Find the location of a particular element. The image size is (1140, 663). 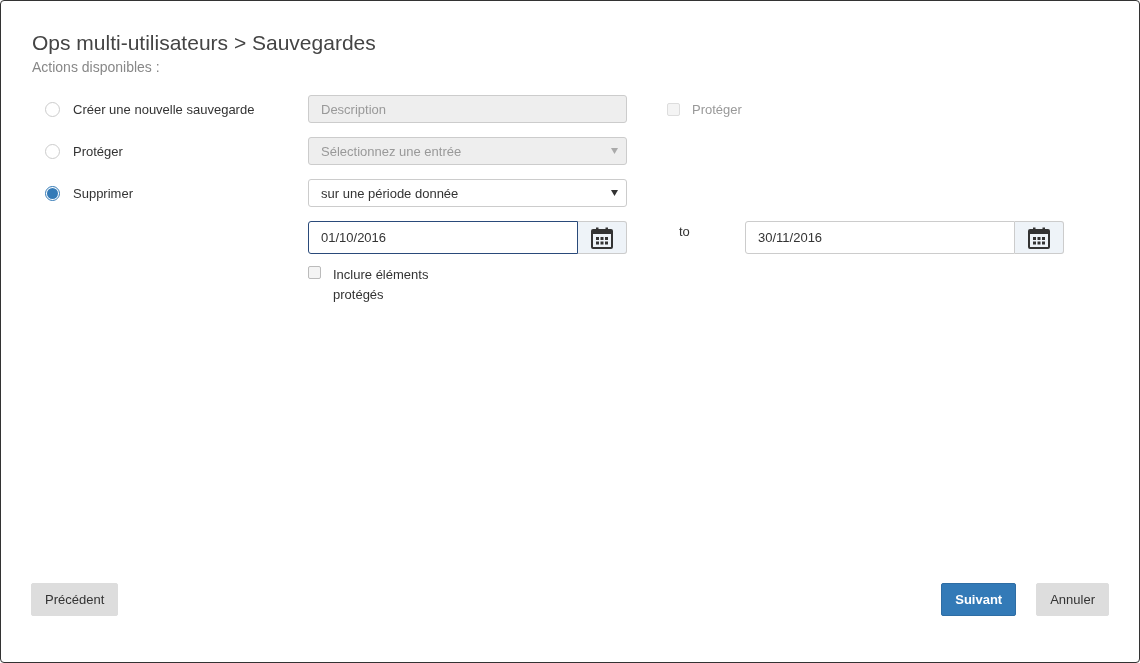

to-label: to is located at coordinates (684, 231).